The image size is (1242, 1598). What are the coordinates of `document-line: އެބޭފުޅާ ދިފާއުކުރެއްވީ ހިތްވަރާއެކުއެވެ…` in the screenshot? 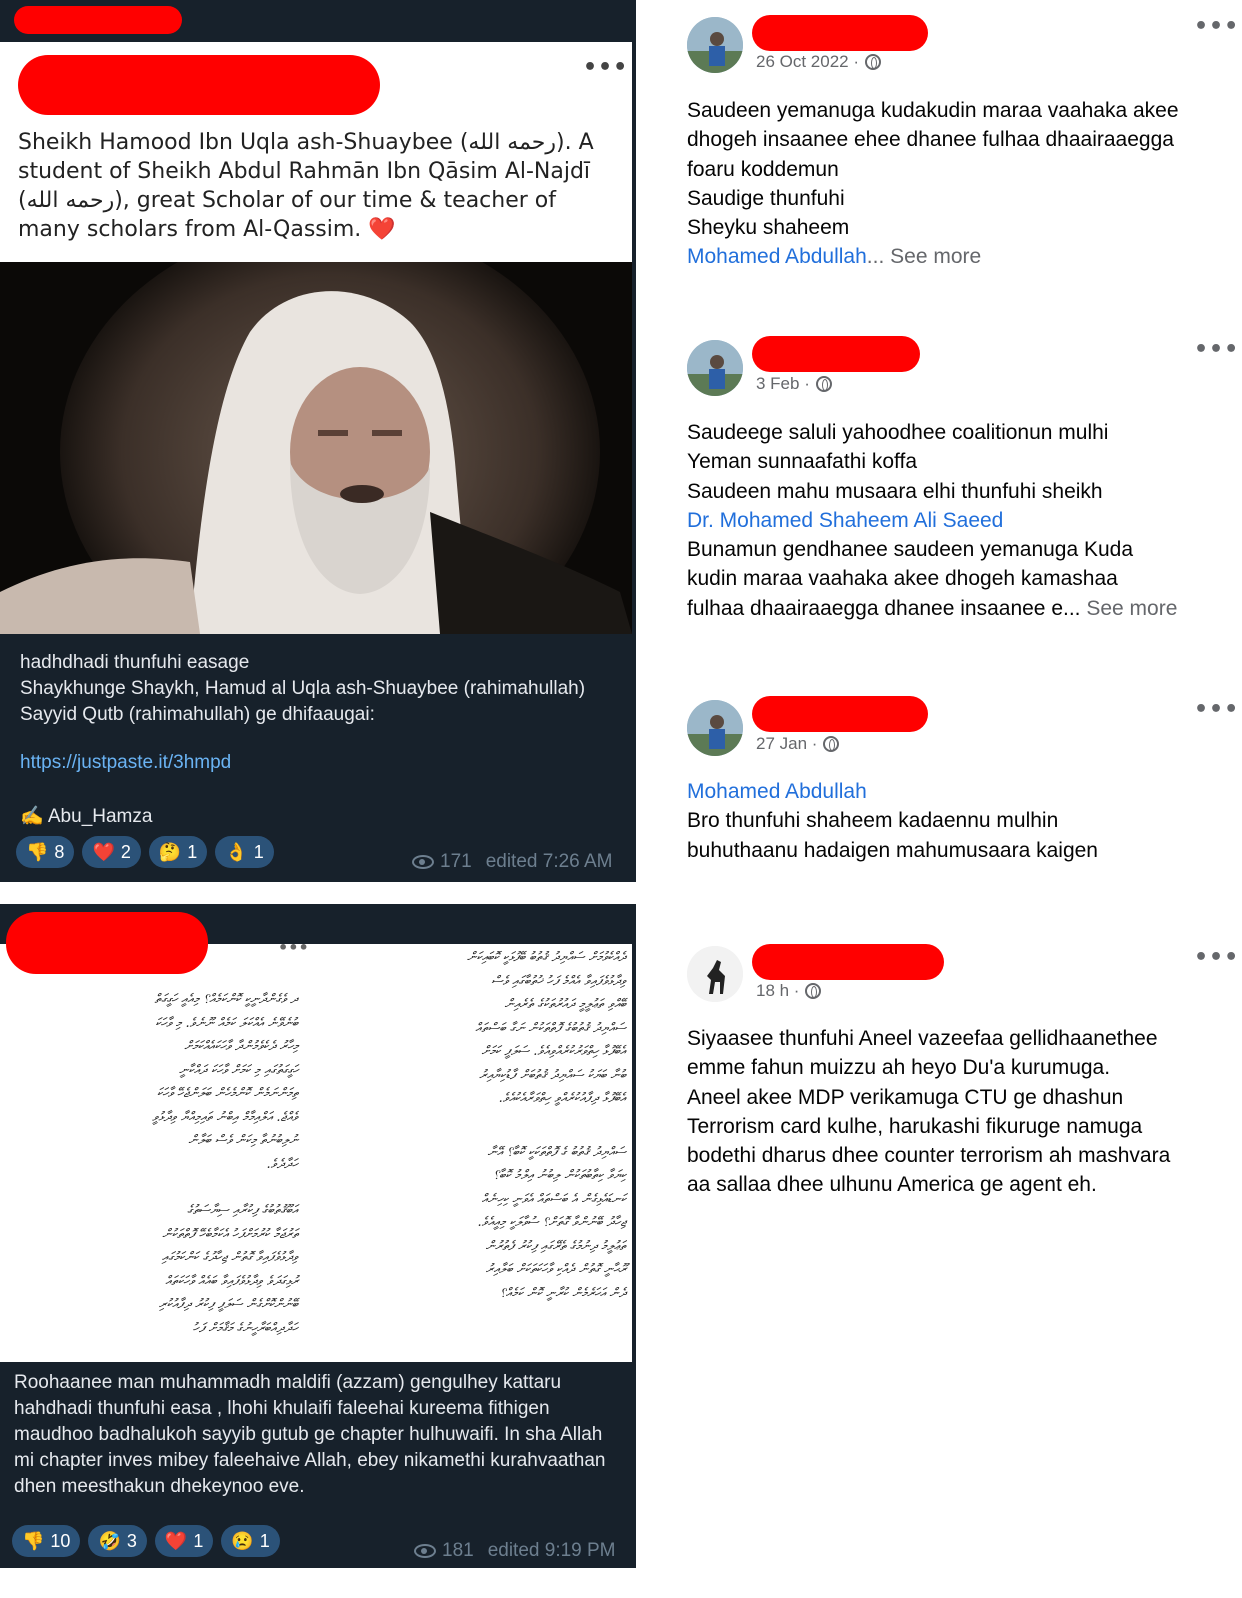 It's located at (562, 1098).